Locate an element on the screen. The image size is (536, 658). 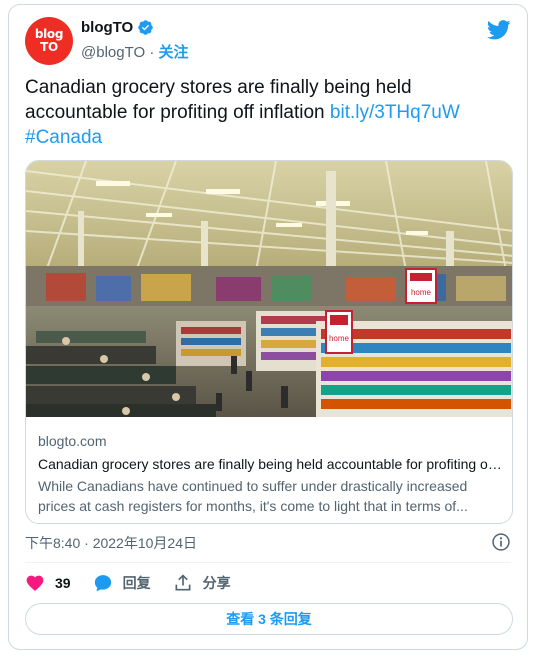
tweet-link: bit.ly/3THq7uW is located at coordinates (395, 112).